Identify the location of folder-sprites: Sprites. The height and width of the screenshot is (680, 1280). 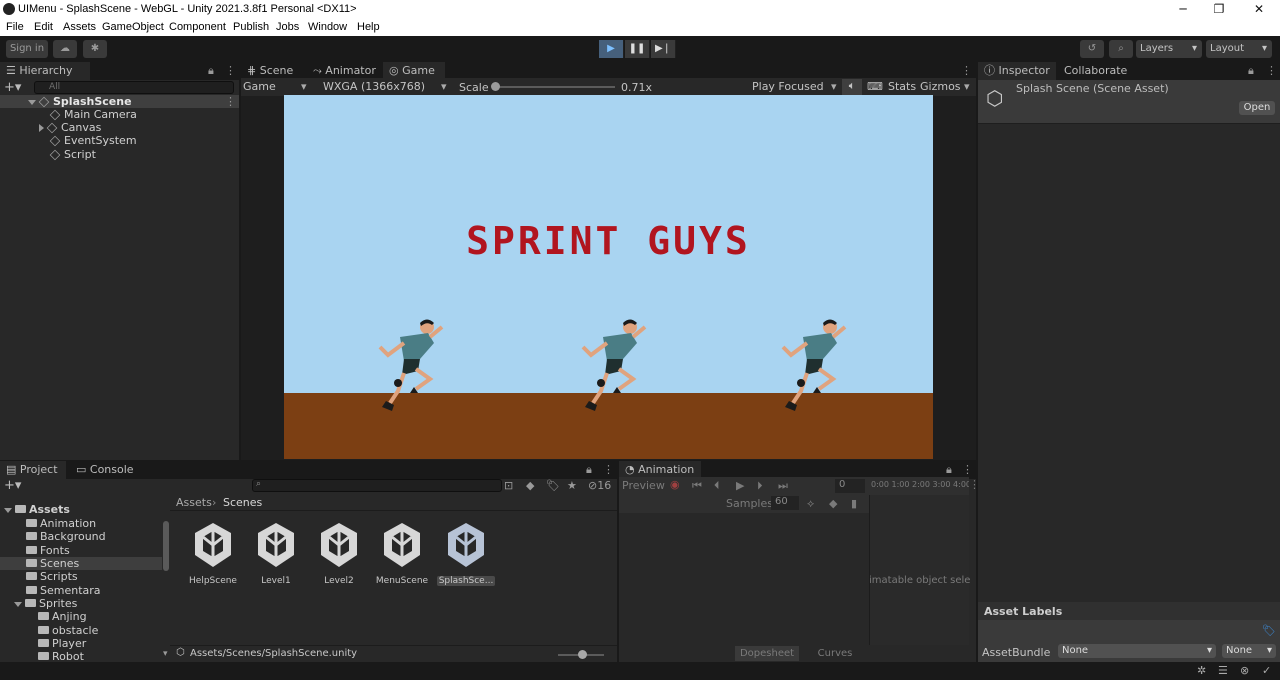
(45, 603).